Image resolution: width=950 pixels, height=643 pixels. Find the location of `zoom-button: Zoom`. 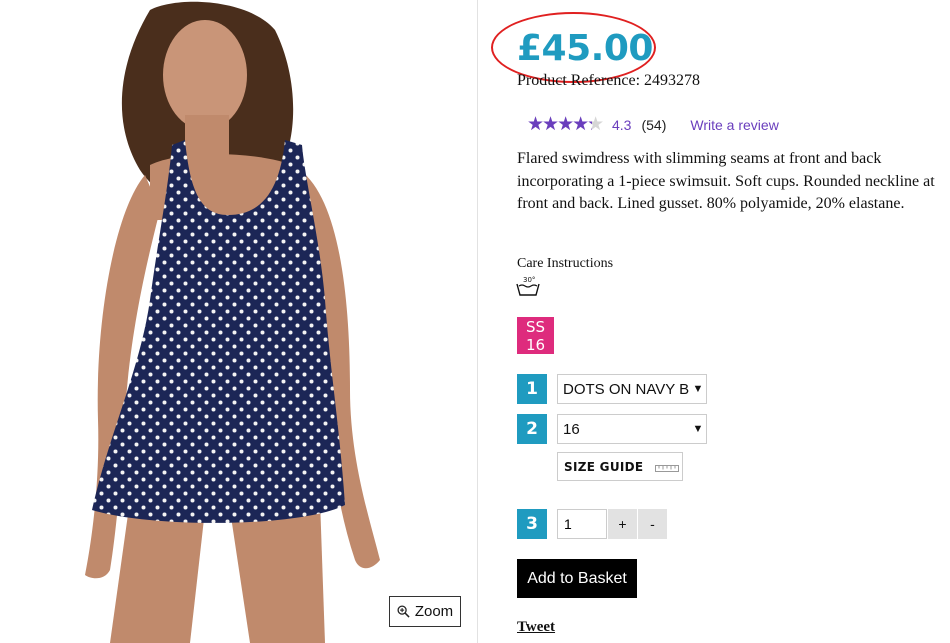

zoom-button: Zoom is located at coordinates (425, 611).